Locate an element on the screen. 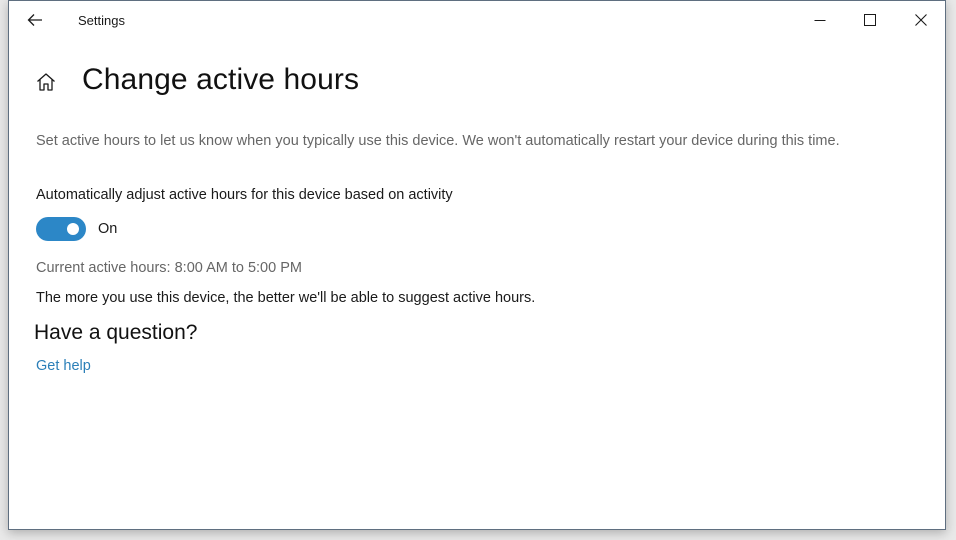  back-arrow-icon is located at coordinates (34, 20).